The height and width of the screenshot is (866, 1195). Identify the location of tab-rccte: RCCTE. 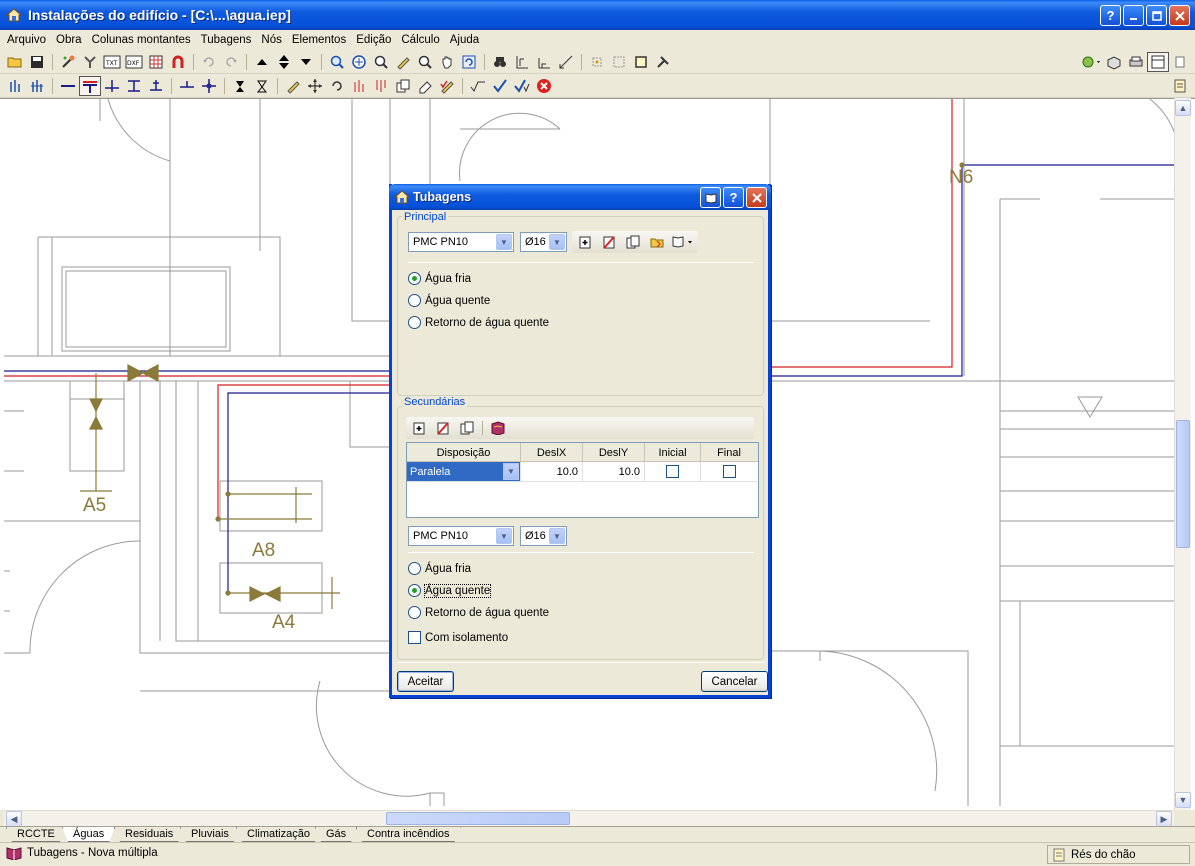
(36, 834).